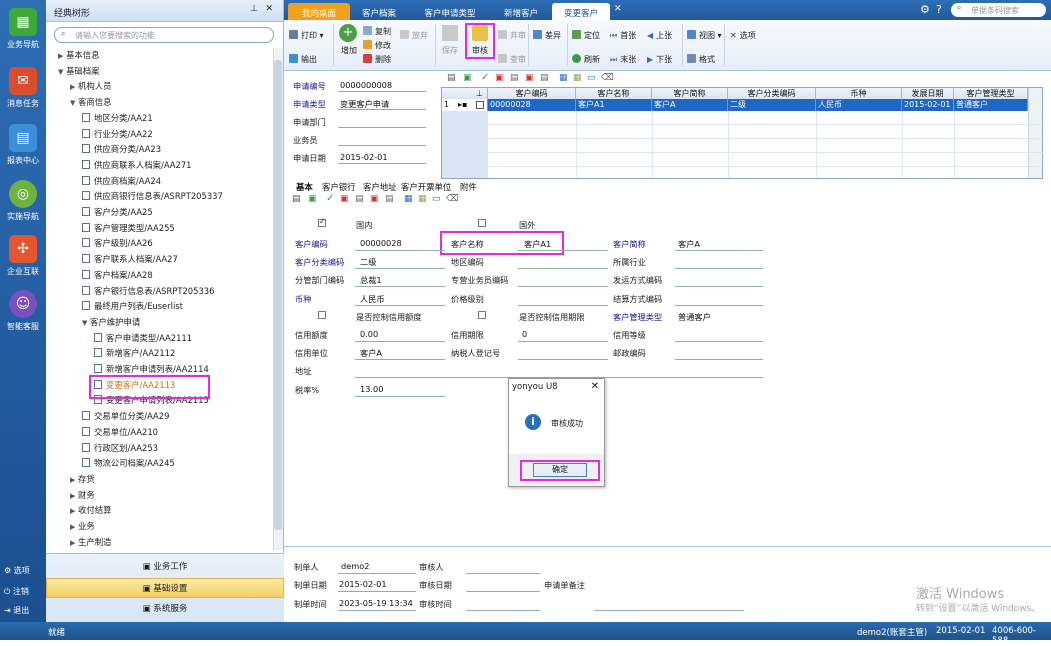 The width and height of the screenshot is (1051, 646). I want to click on tree-folder: ▶ 收付结算, so click(91, 510).